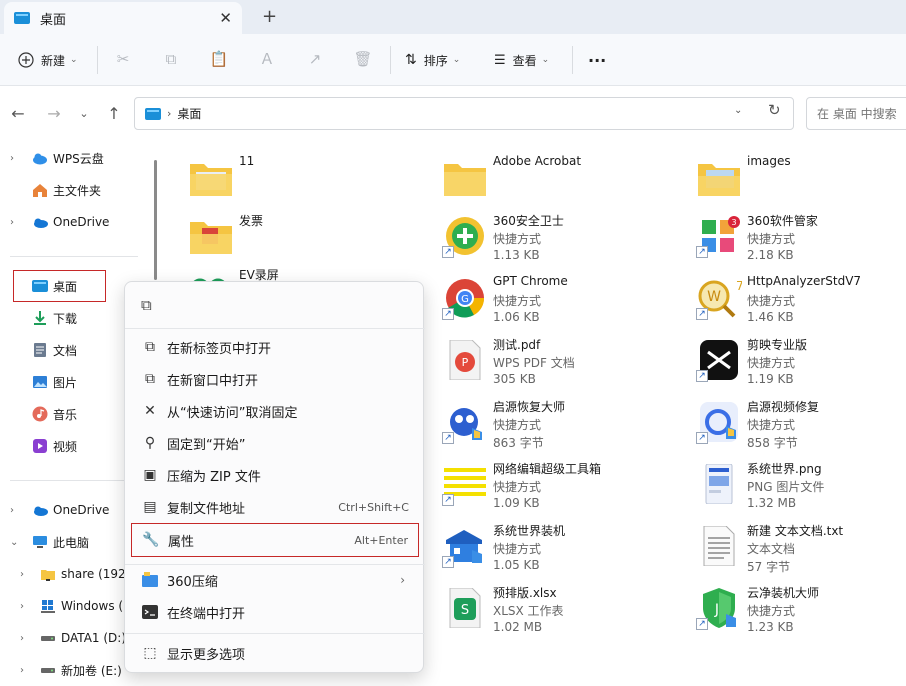 The image size is (906, 686). Describe the element at coordinates (150, 379) in the screenshot. I see `new-window-icon: ⧉` at that location.